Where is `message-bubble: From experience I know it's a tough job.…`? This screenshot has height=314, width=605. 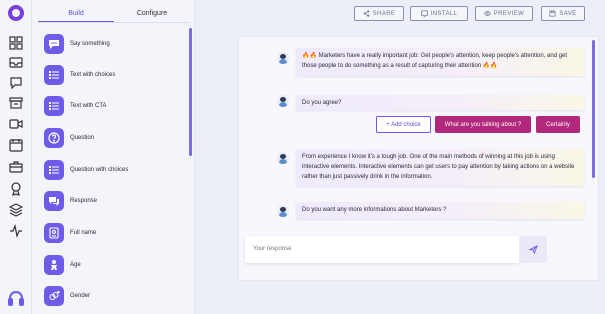 message-bubble: From experience I know it's a tough job.… is located at coordinates (440, 167).